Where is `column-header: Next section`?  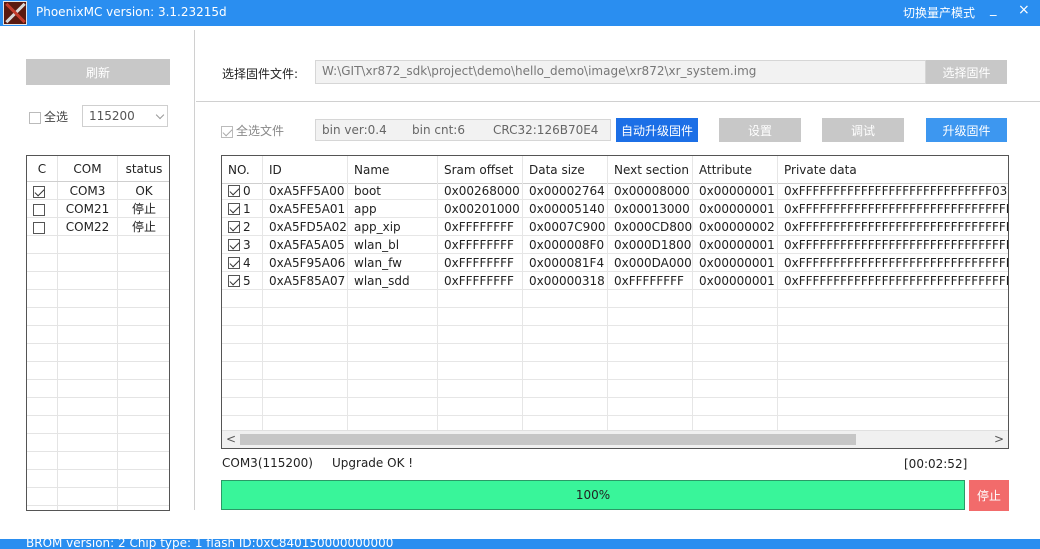
column-header: Next section is located at coordinates (650, 169).